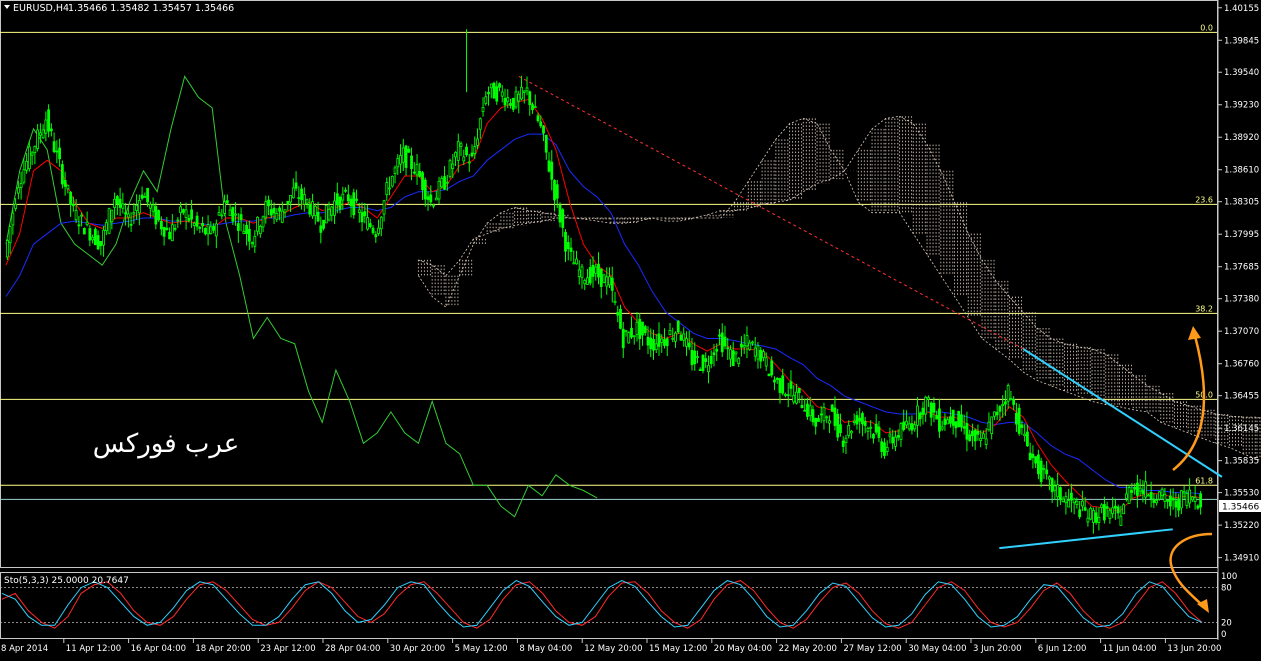 The height and width of the screenshot is (661, 1261). Describe the element at coordinates (1240, 506) in the screenshot. I see `current-price-tag: 1.35466` at that location.